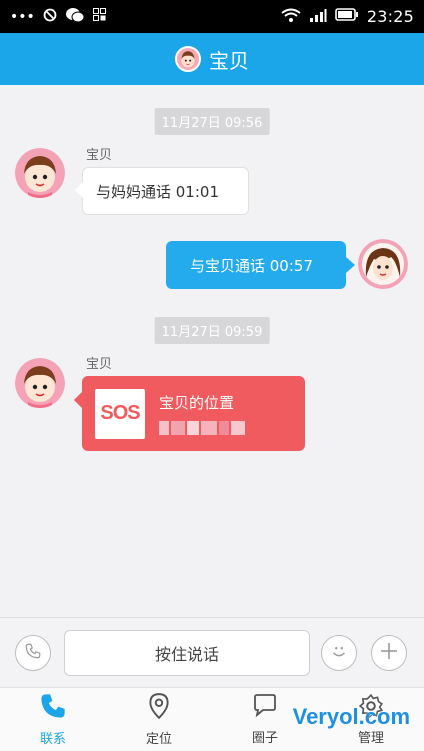  I want to click on emoji-button, so click(339, 653).